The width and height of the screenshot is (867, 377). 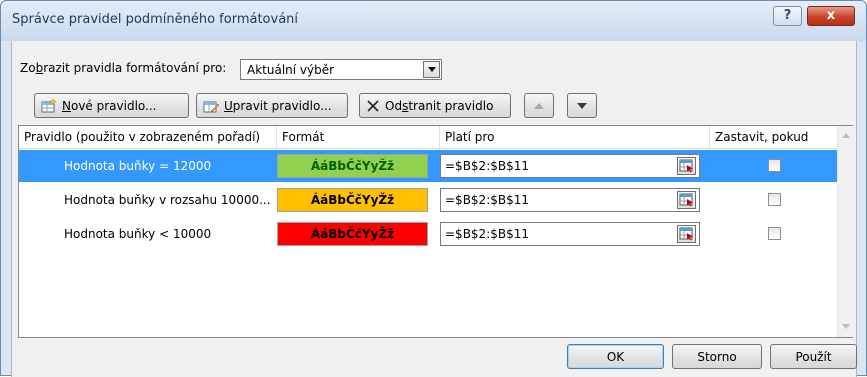 I want to click on close-button: x, so click(x=831, y=16).